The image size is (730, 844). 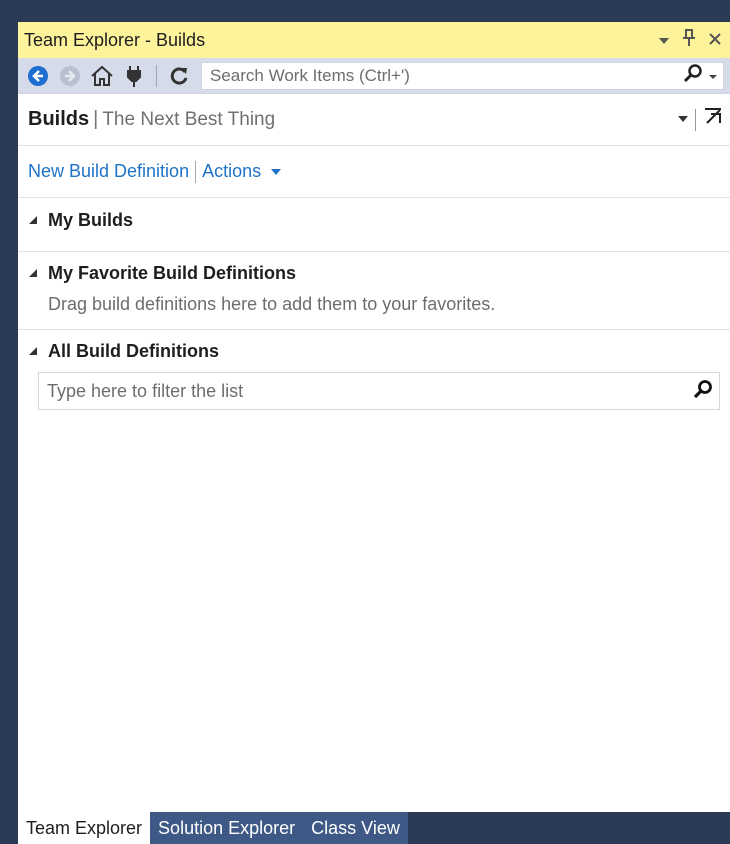 I want to click on favorite-build-definitions-label: My Favorite Build Definitions, so click(x=172, y=272).